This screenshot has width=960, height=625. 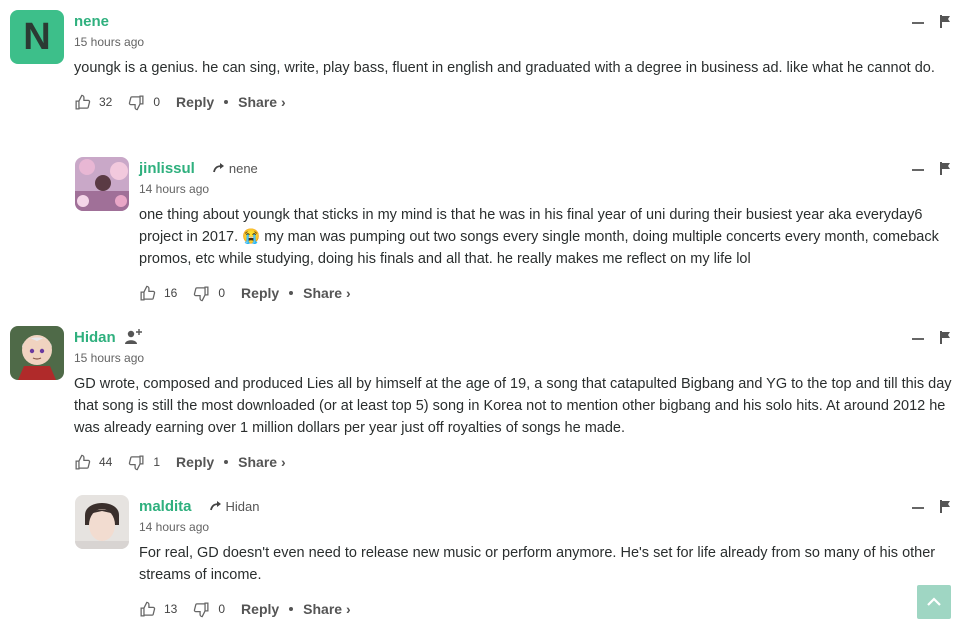 I want to click on upvote-button: 16, so click(x=158, y=293).